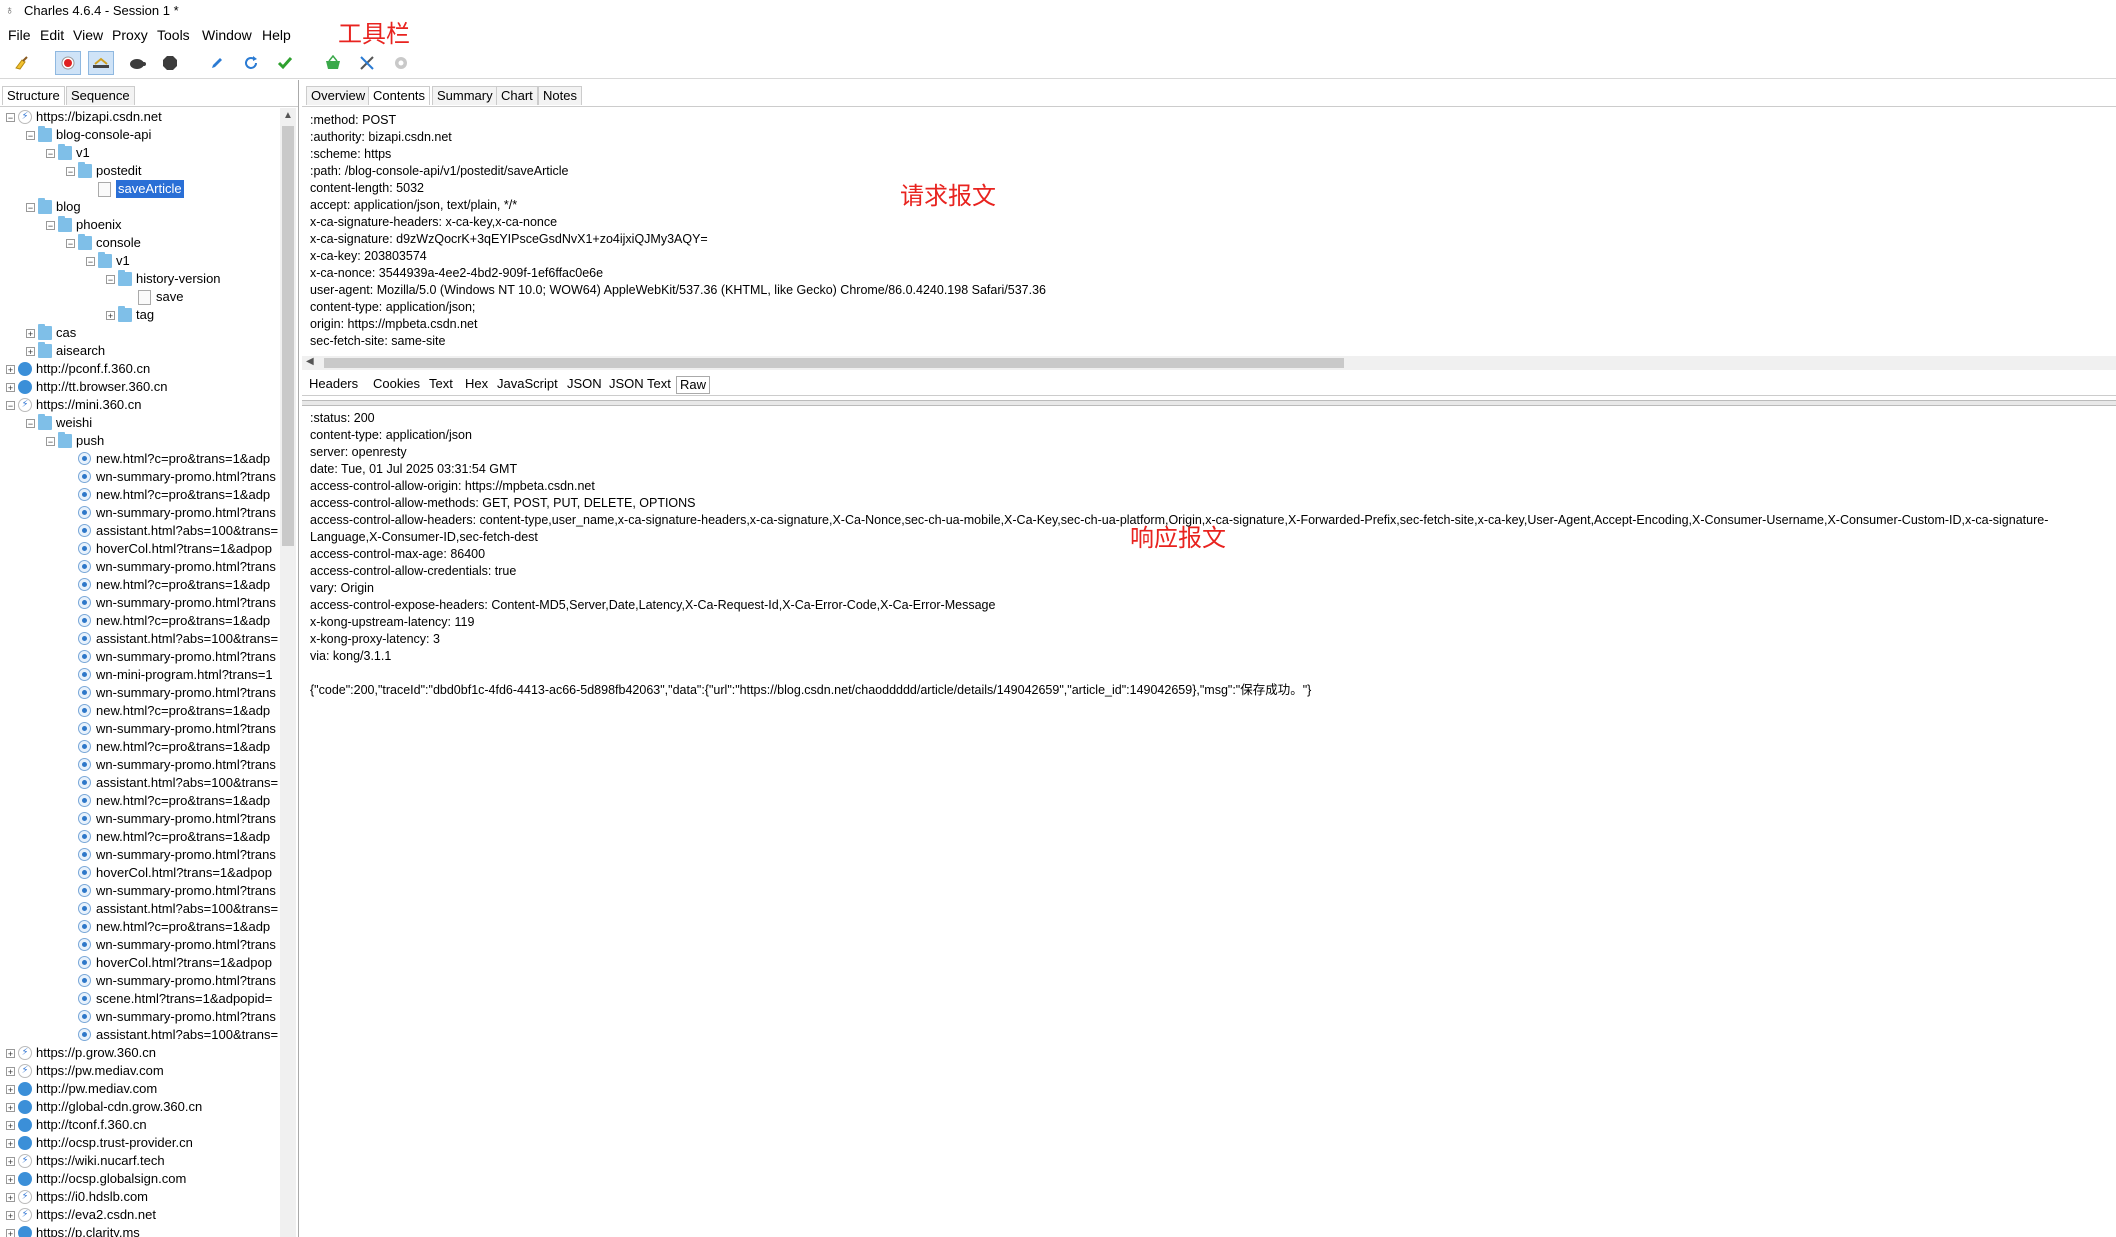 This screenshot has width=2116, height=1237. Describe the element at coordinates (140, 1161) in the screenshot. I see `tree-node: + ⚡ https://wiki.nucarf.tech` at that location.